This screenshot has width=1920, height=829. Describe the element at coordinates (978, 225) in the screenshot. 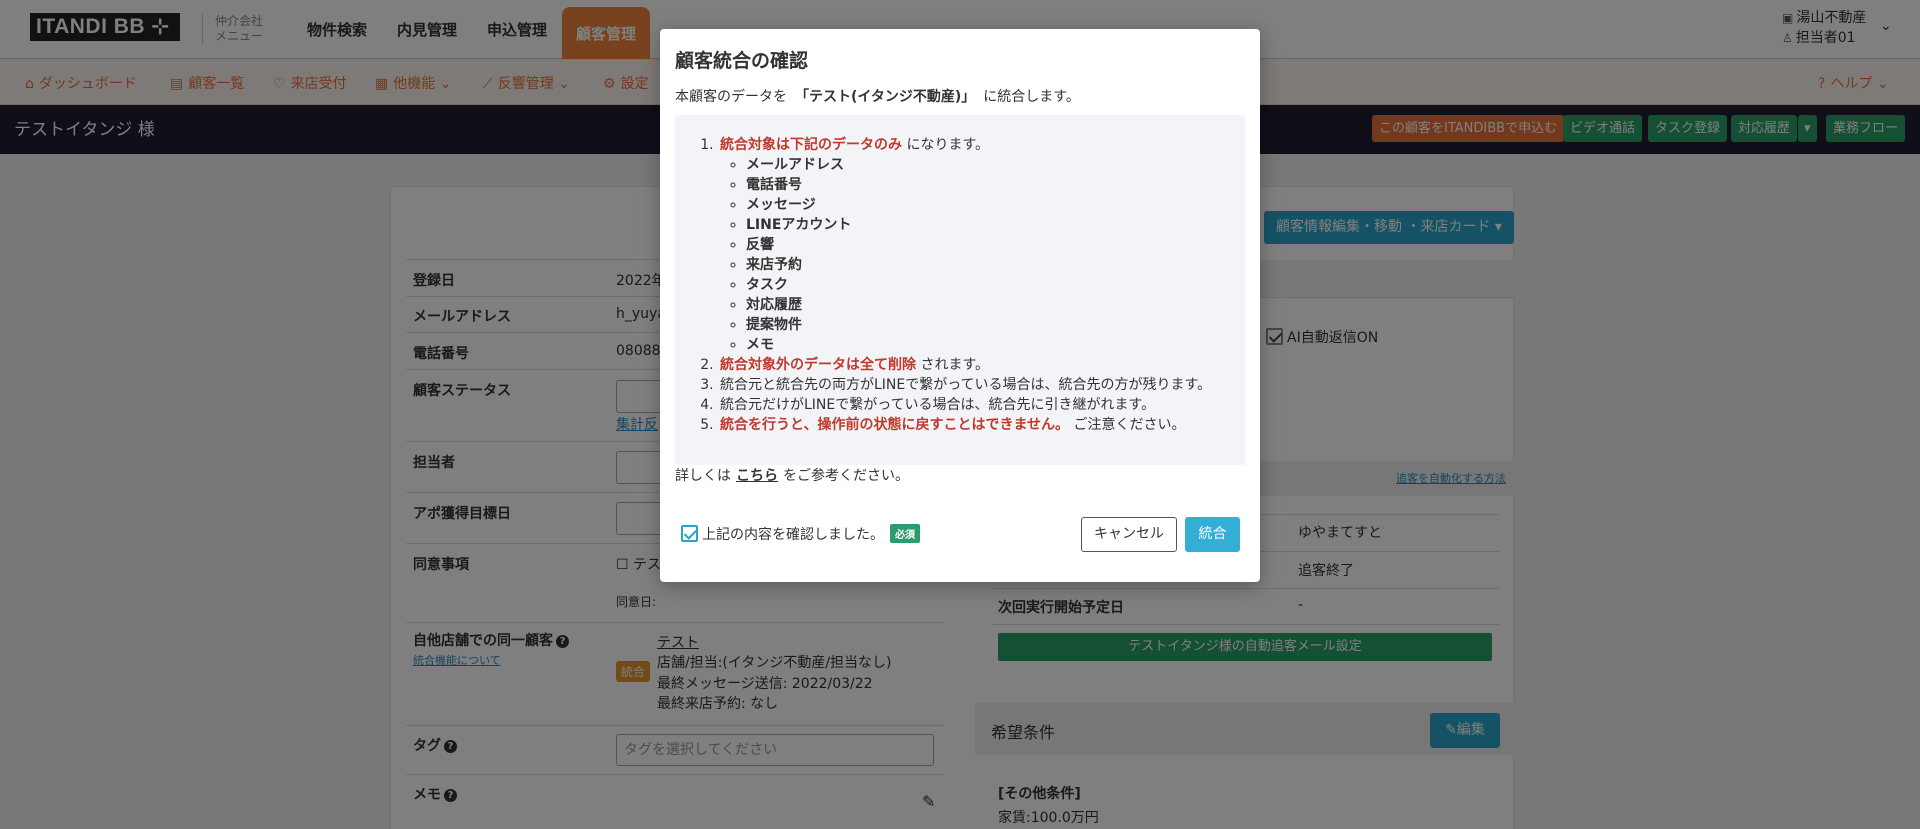

I see `list-item: LINEアカウント` at that location.